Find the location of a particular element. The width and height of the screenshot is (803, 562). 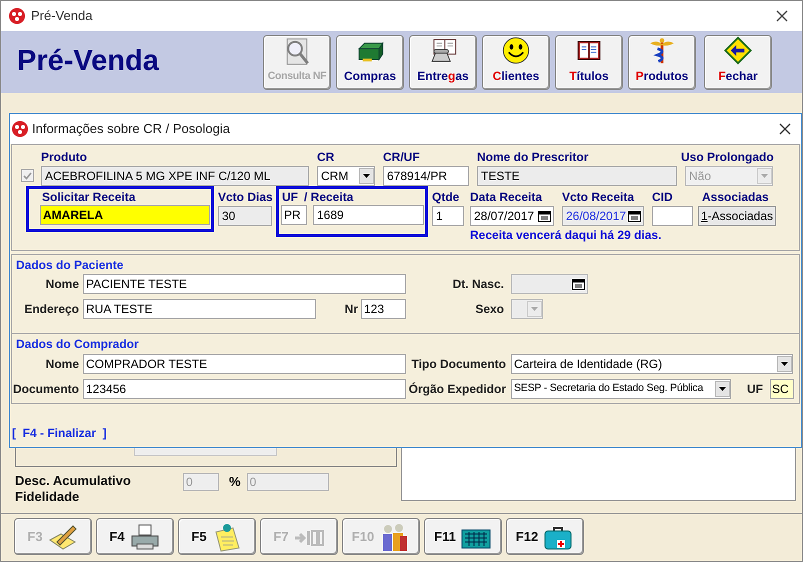

field-label: Produto is located at coordinates (64, 157).